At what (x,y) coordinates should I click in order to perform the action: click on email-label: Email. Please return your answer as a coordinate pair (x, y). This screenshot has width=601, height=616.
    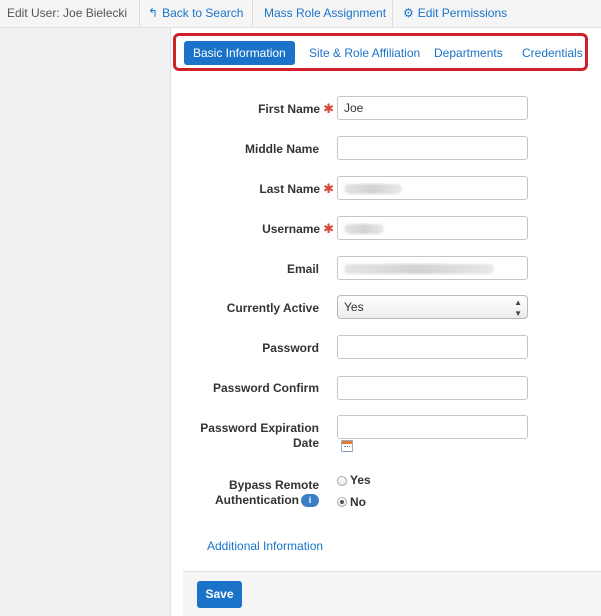
    Looking at the image, I should click on (302, 269).